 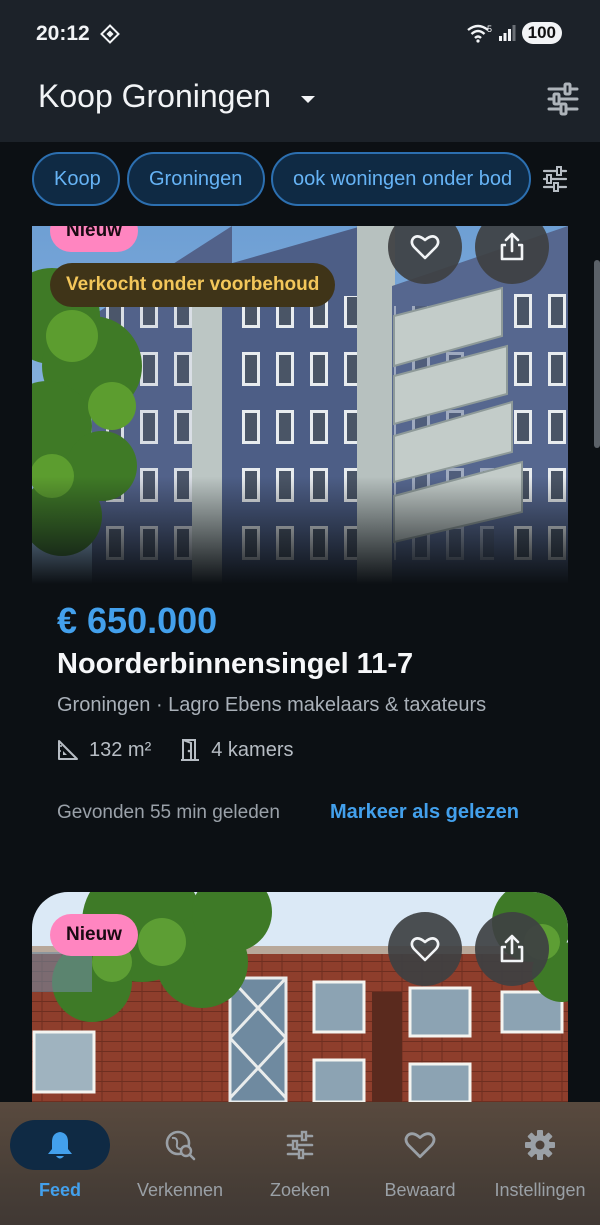 I want to click on nav-instellingen: Instellingen, so click(x=540, y=1160).